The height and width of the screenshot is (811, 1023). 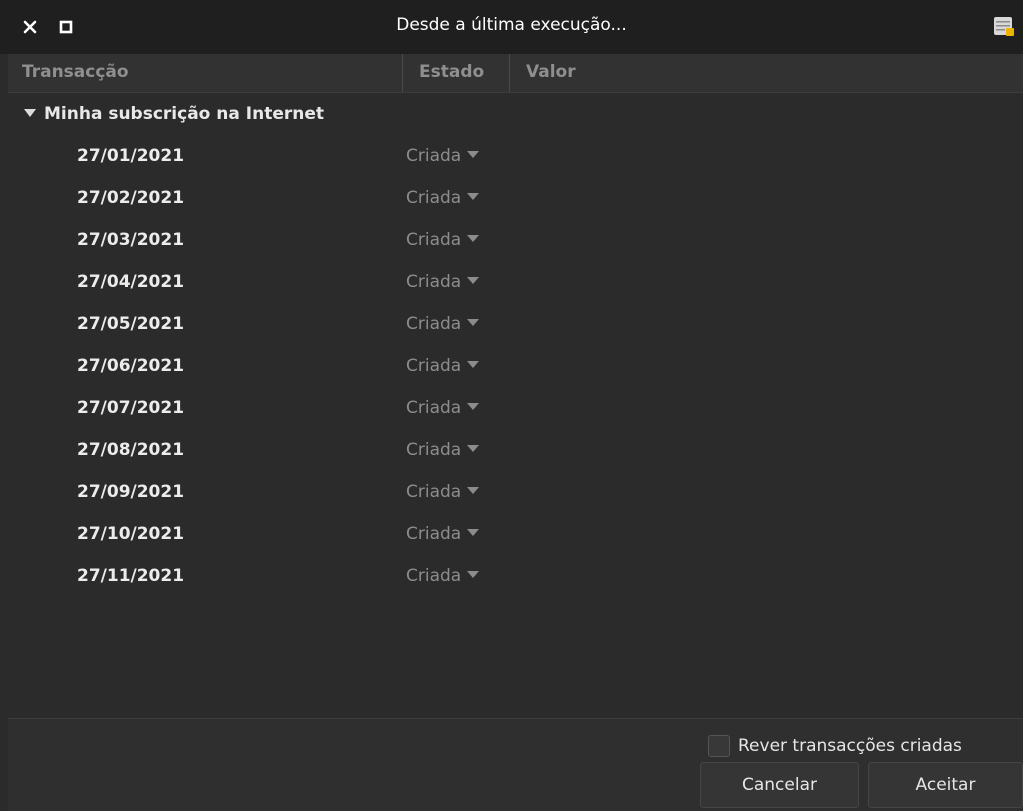 I want to click on spreadsheet-icon, so click(x=1004, y=26).